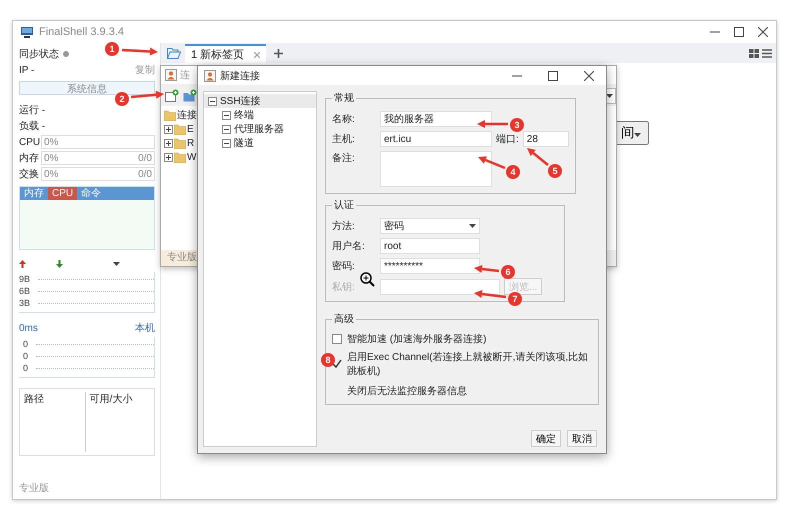 The height and width of the screenshot is (514, 803). I want to click on add-tab-icon, so click(279, 53).